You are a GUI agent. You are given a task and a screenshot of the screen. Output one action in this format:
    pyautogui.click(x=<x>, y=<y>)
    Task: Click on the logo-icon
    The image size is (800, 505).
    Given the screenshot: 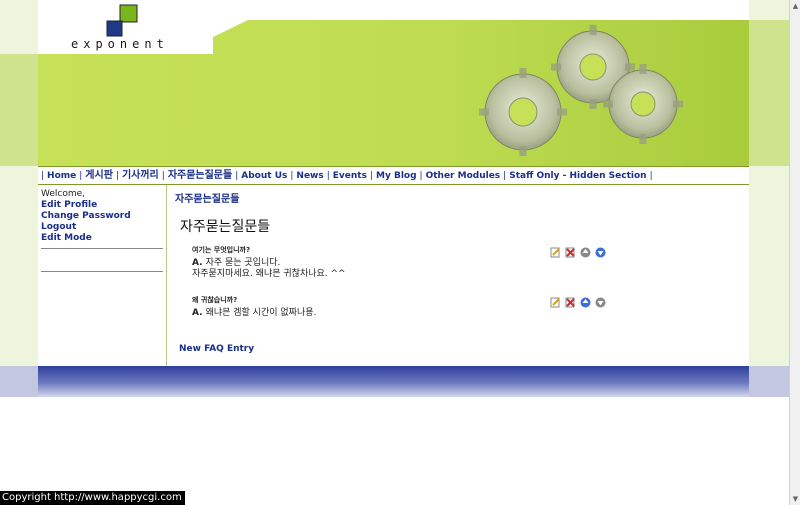 What is the action you would take?
    pyautogui.click(x=123, y=21)
    